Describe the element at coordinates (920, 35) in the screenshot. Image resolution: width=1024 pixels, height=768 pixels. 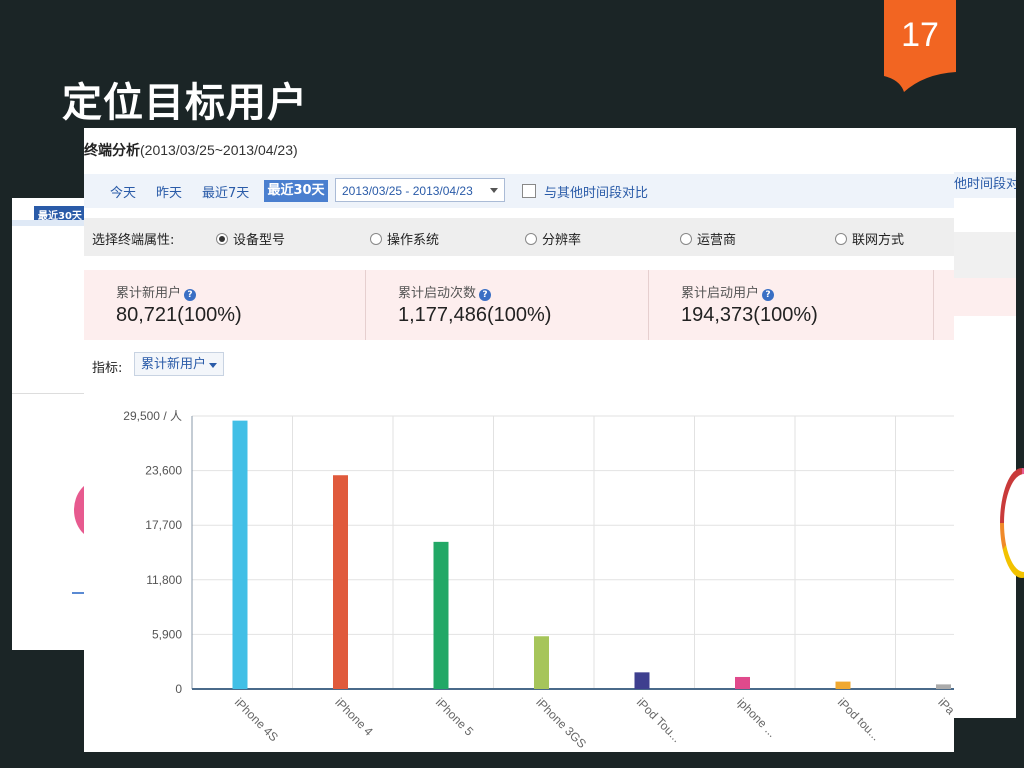
I see `page-number: 17` at that location.